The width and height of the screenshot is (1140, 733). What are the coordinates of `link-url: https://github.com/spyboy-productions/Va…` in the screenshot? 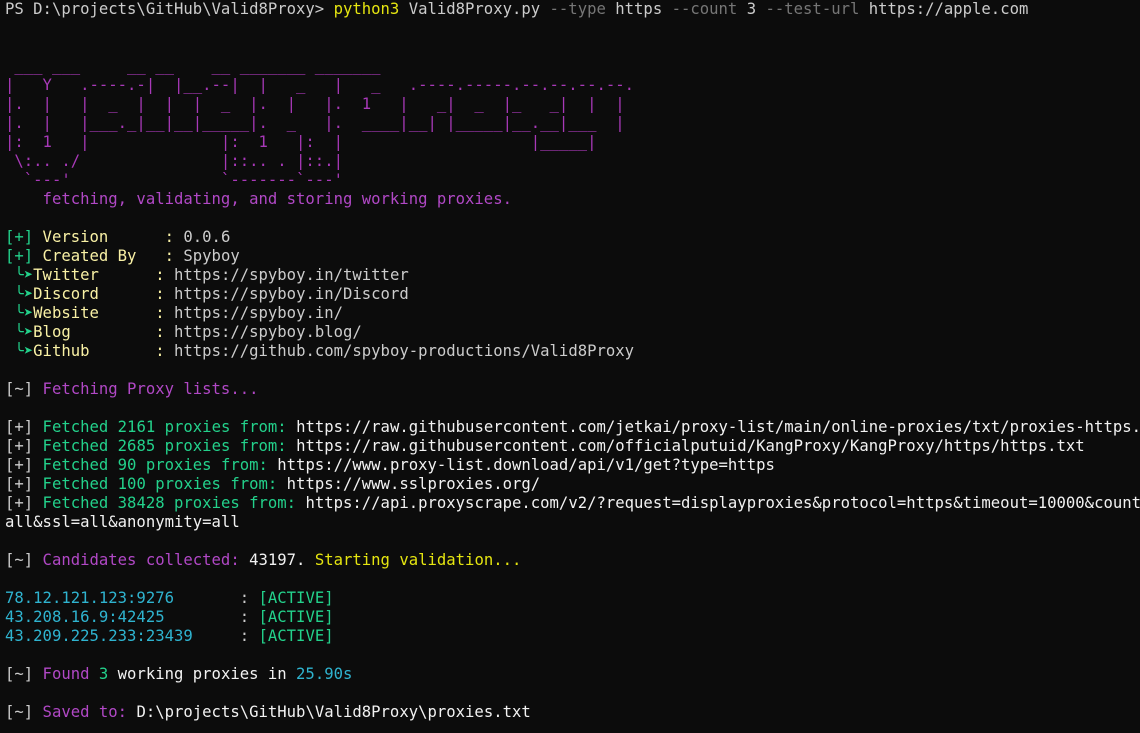 It's located at (404, 351).